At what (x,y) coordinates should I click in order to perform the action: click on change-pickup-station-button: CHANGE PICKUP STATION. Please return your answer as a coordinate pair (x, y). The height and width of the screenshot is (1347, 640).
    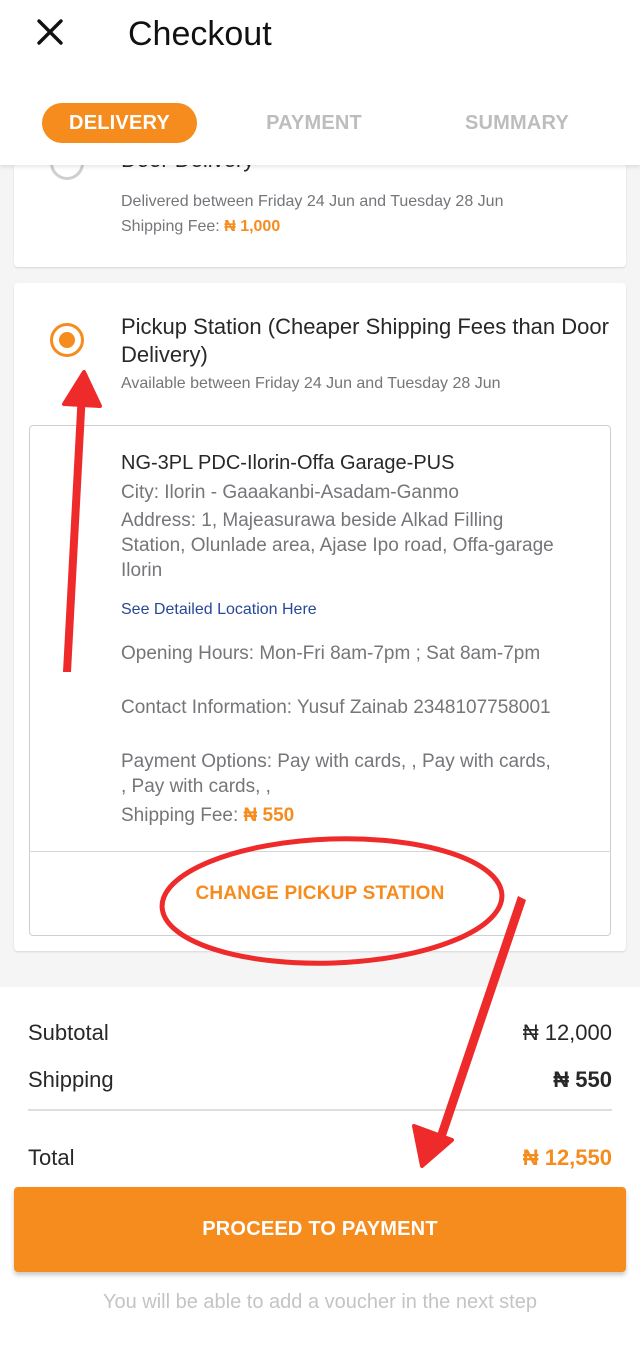
    Looking at the image, I should click on (320, 894).